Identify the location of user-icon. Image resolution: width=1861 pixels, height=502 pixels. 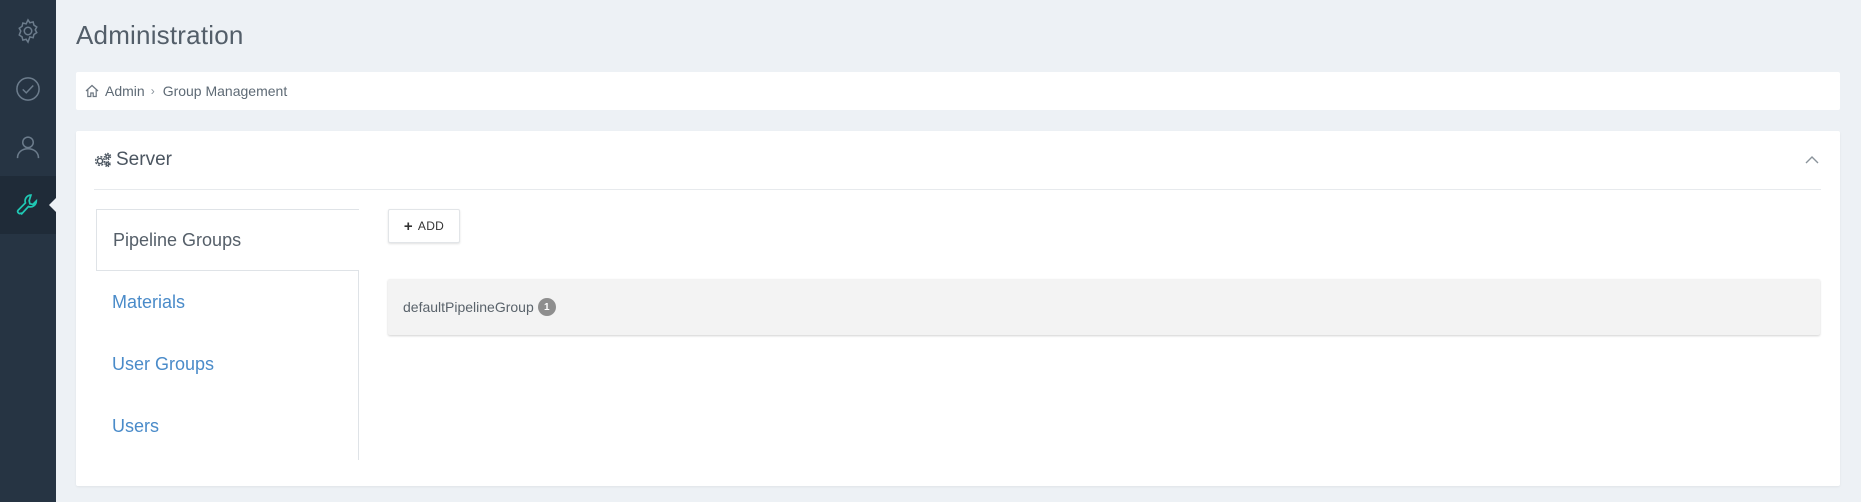
(28, 147).